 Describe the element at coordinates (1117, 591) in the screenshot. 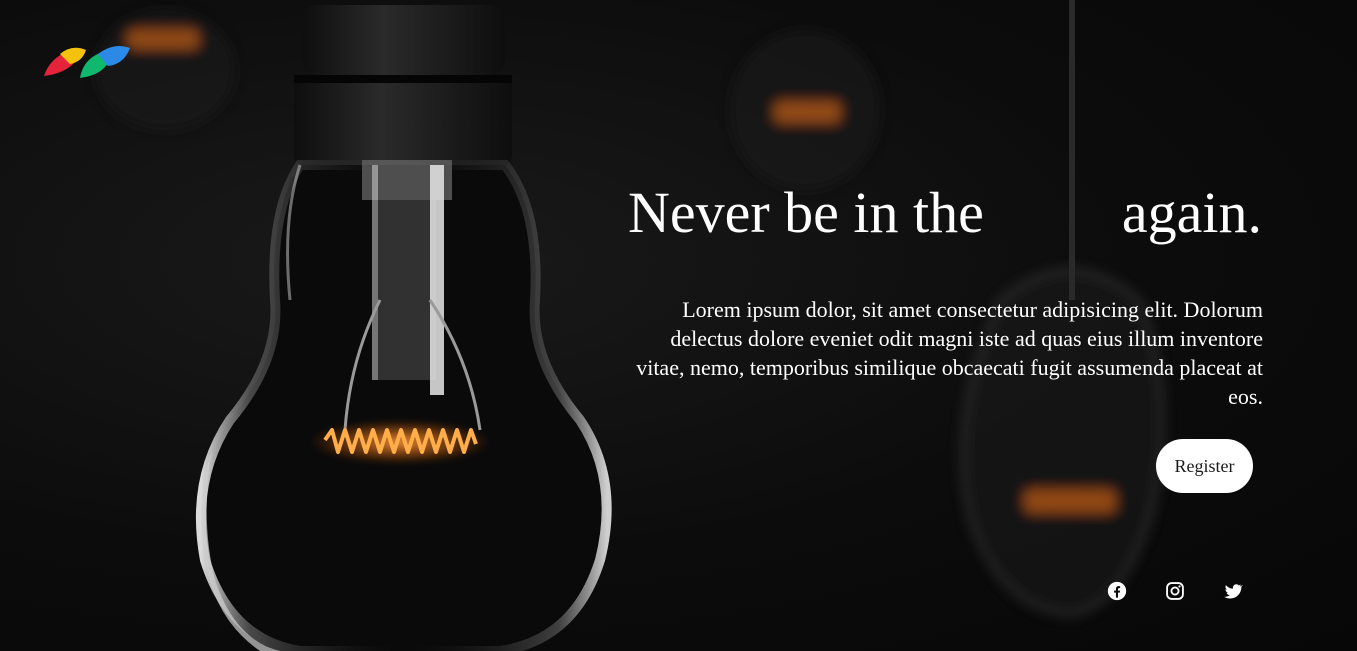

I see `facebook-icon` at that location.